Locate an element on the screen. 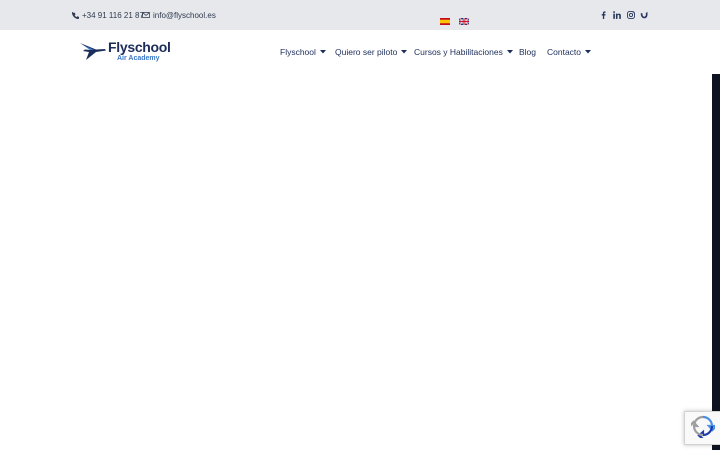 The image size is (720, 450). spain-flag-icon is located at coordinates (445, 18).